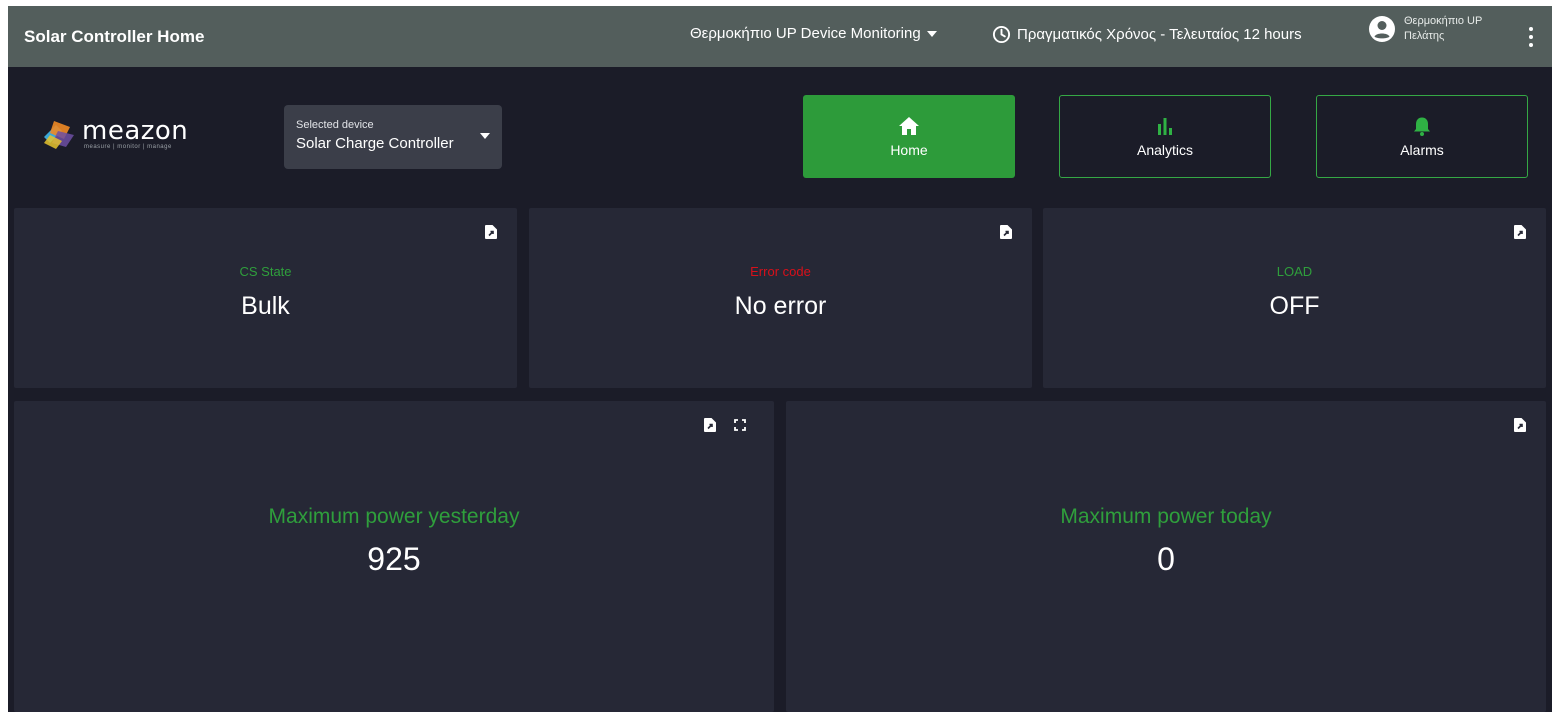 The height and width of the screenshot is (713, 1553). I want to click on dashboard-selector-label: Θερμοκήπιο UP Device Monitoring, so click(805, 33).